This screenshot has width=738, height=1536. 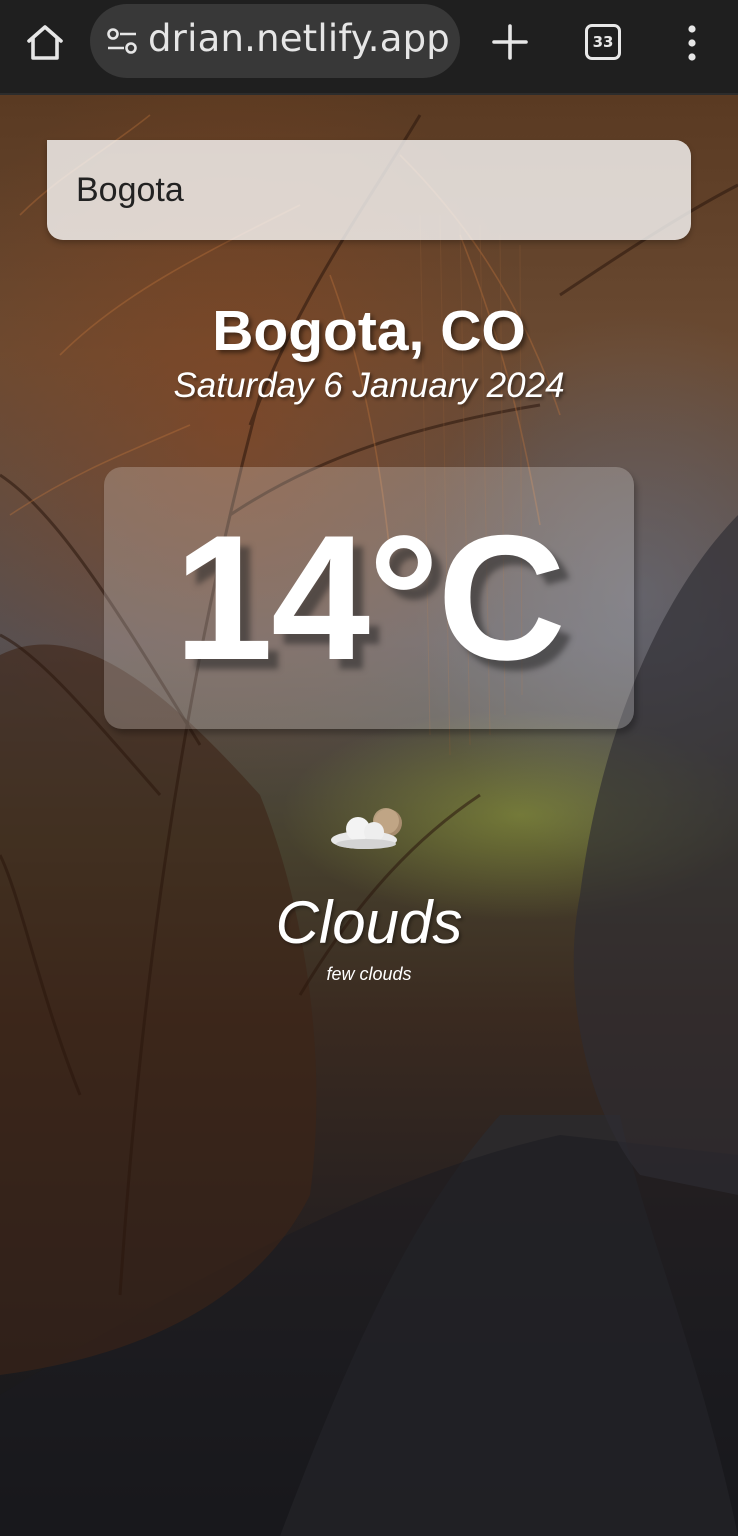 I want to click on condition-main: Clouds, so click(x=369, y=922).